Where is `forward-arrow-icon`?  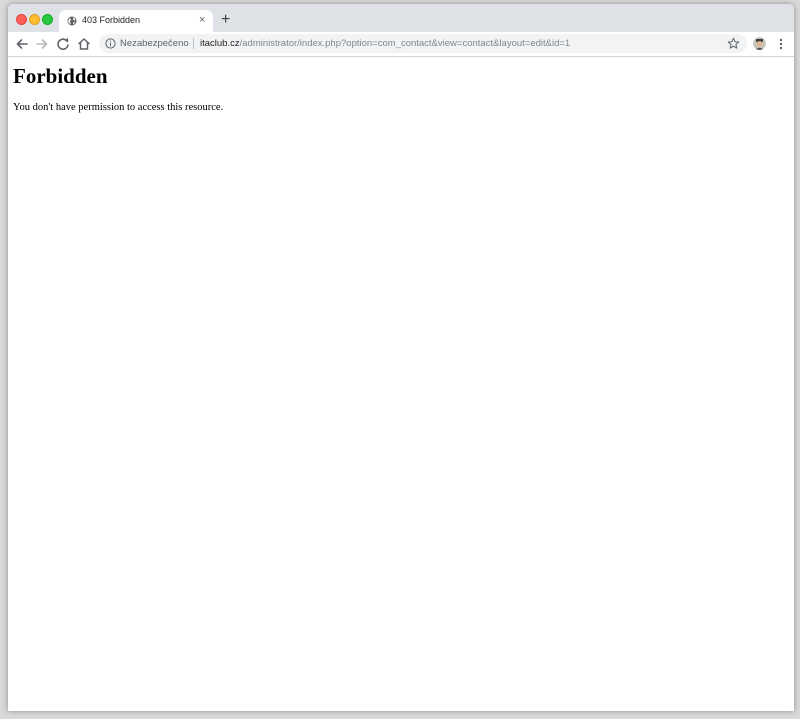 forward-arrow-icon is located at coordinates (42, 44).